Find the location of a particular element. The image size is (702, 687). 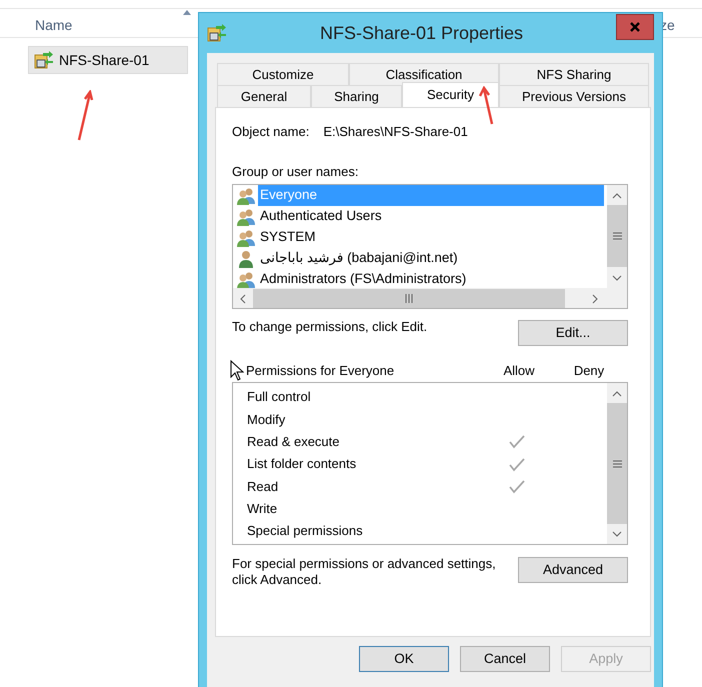

close-icon is located at coordinates (635, 27).